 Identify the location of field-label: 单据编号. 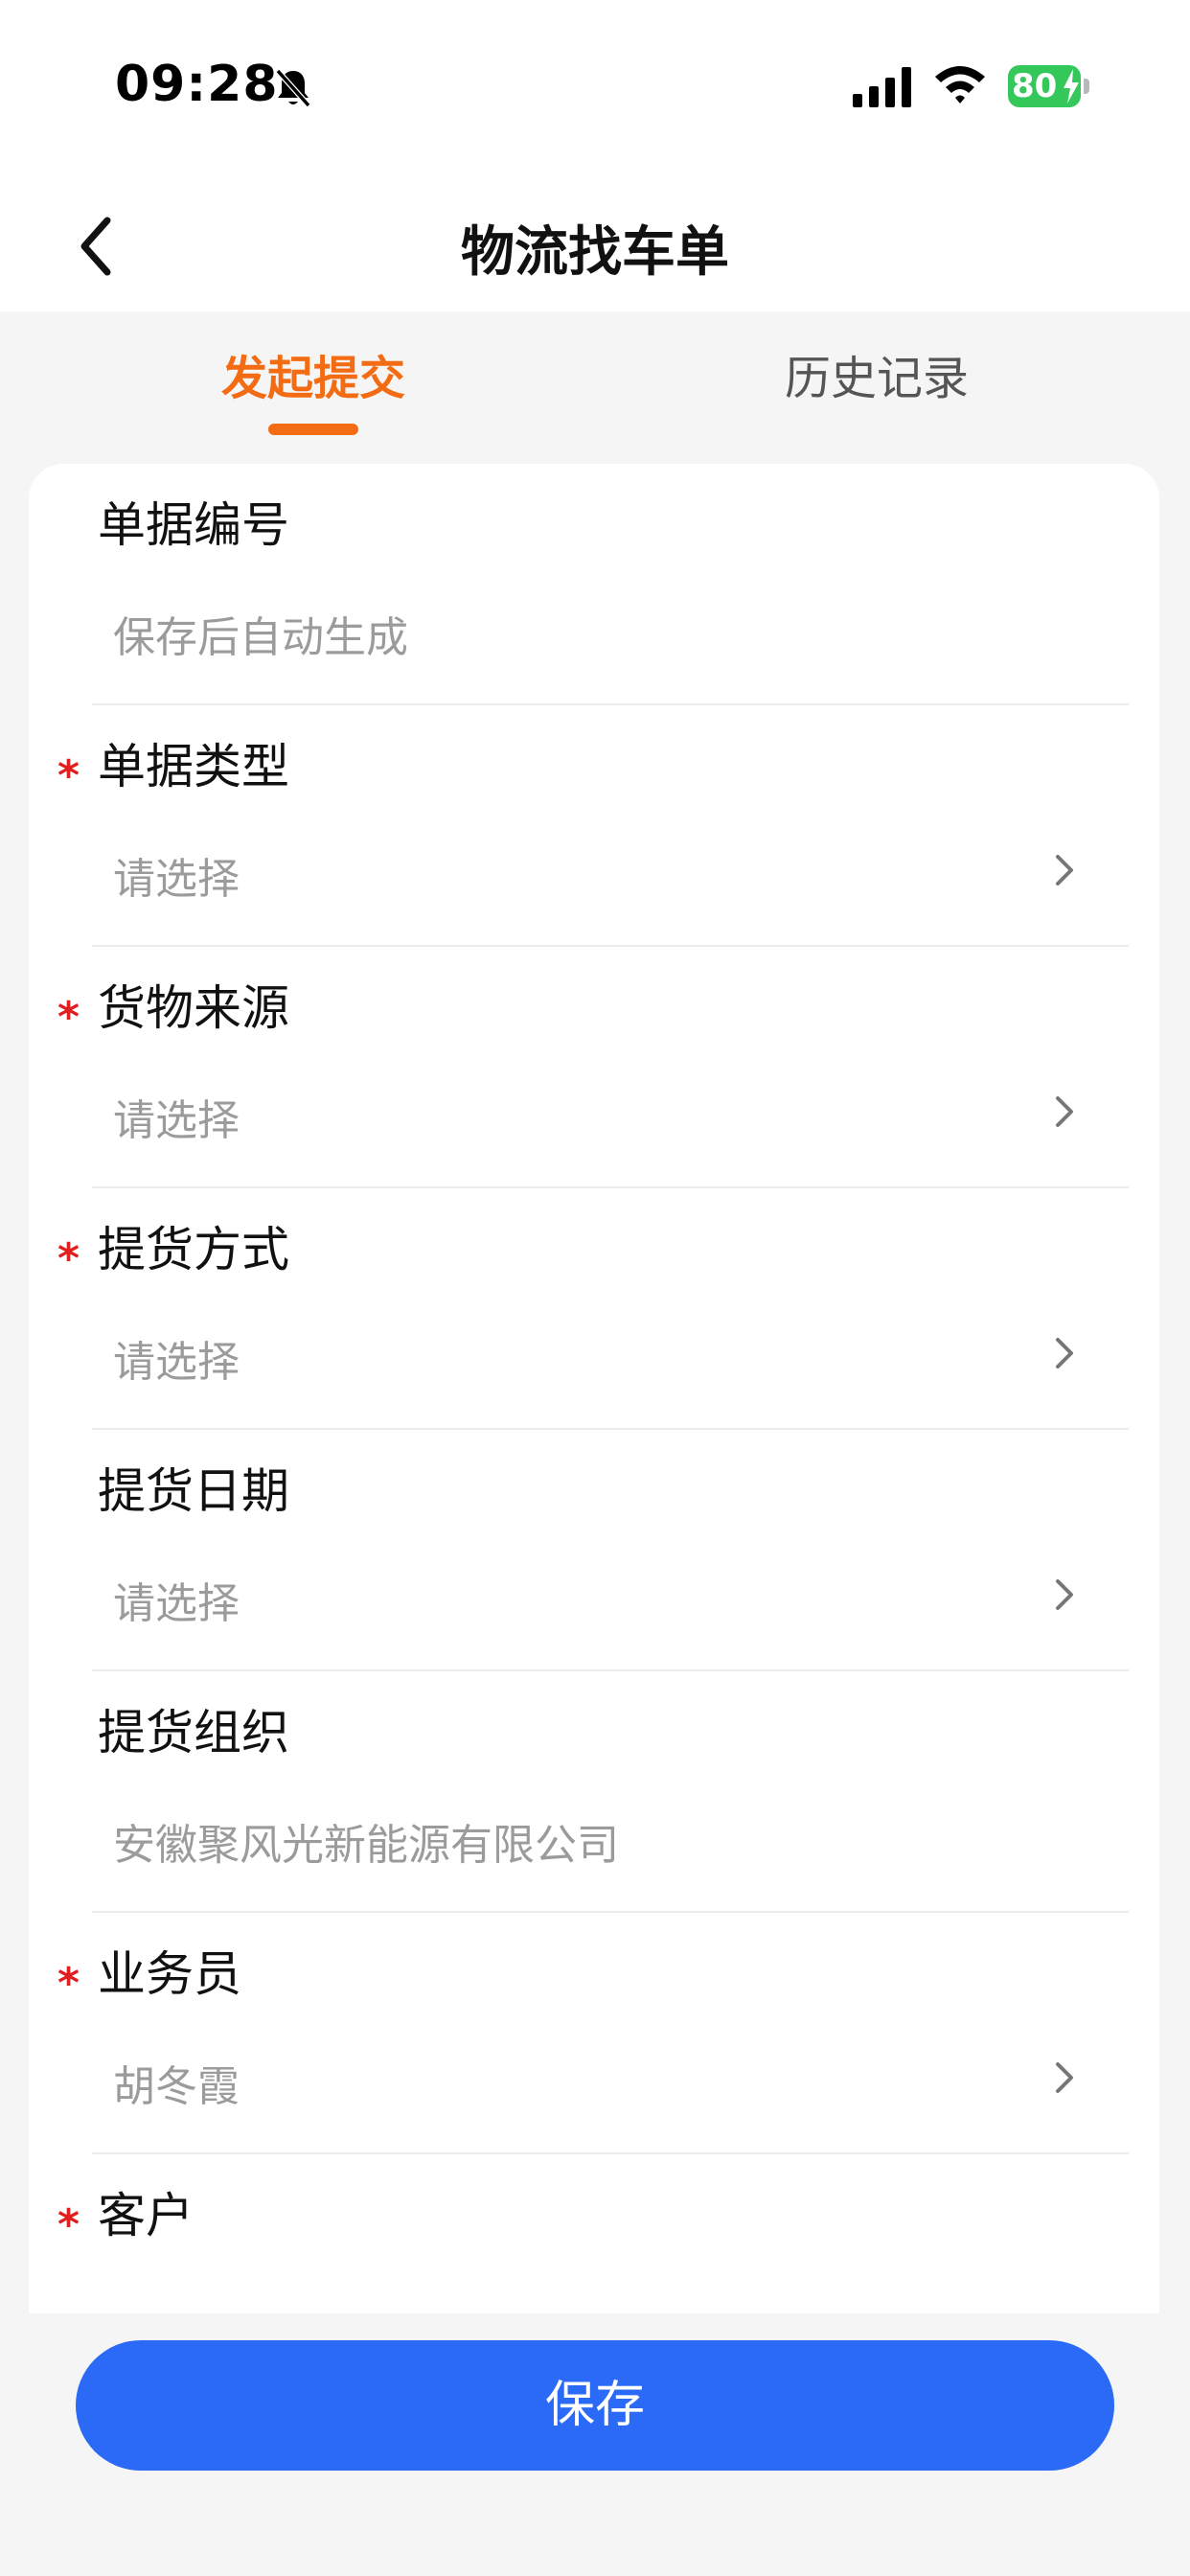
(194, 525).